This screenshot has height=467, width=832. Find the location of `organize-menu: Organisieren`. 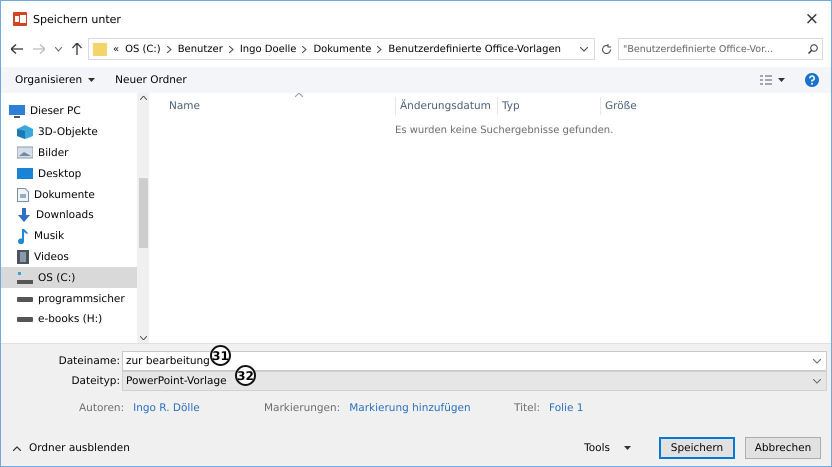

organize-menu: Organisieren is located at coordinates (55, 80).